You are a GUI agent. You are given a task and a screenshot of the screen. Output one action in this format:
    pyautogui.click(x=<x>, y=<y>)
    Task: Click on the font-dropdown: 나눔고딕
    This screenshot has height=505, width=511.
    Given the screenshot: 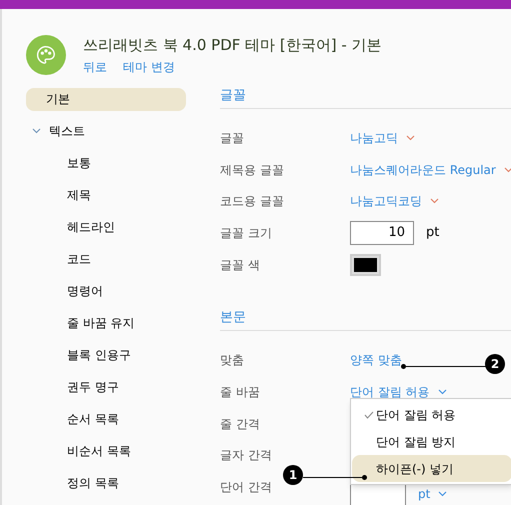 What is the action you would take?
    pyautogui.click(x=382, y=137)
    